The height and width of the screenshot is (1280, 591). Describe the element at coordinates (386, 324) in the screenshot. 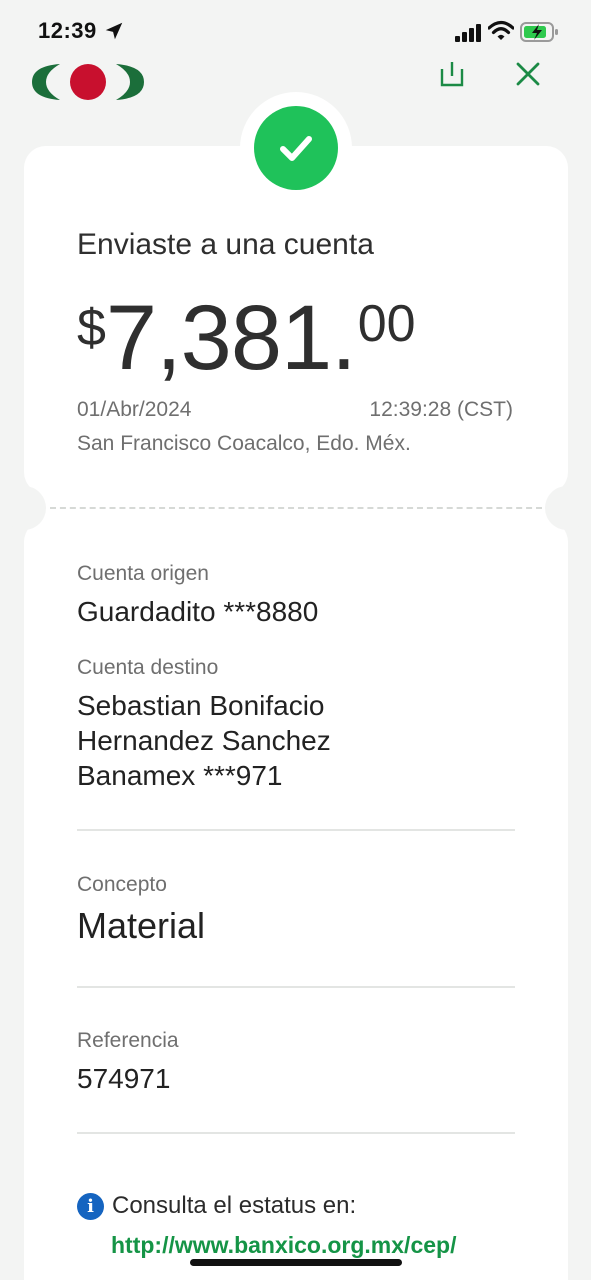

I see `amount-cents: 00` at that location.